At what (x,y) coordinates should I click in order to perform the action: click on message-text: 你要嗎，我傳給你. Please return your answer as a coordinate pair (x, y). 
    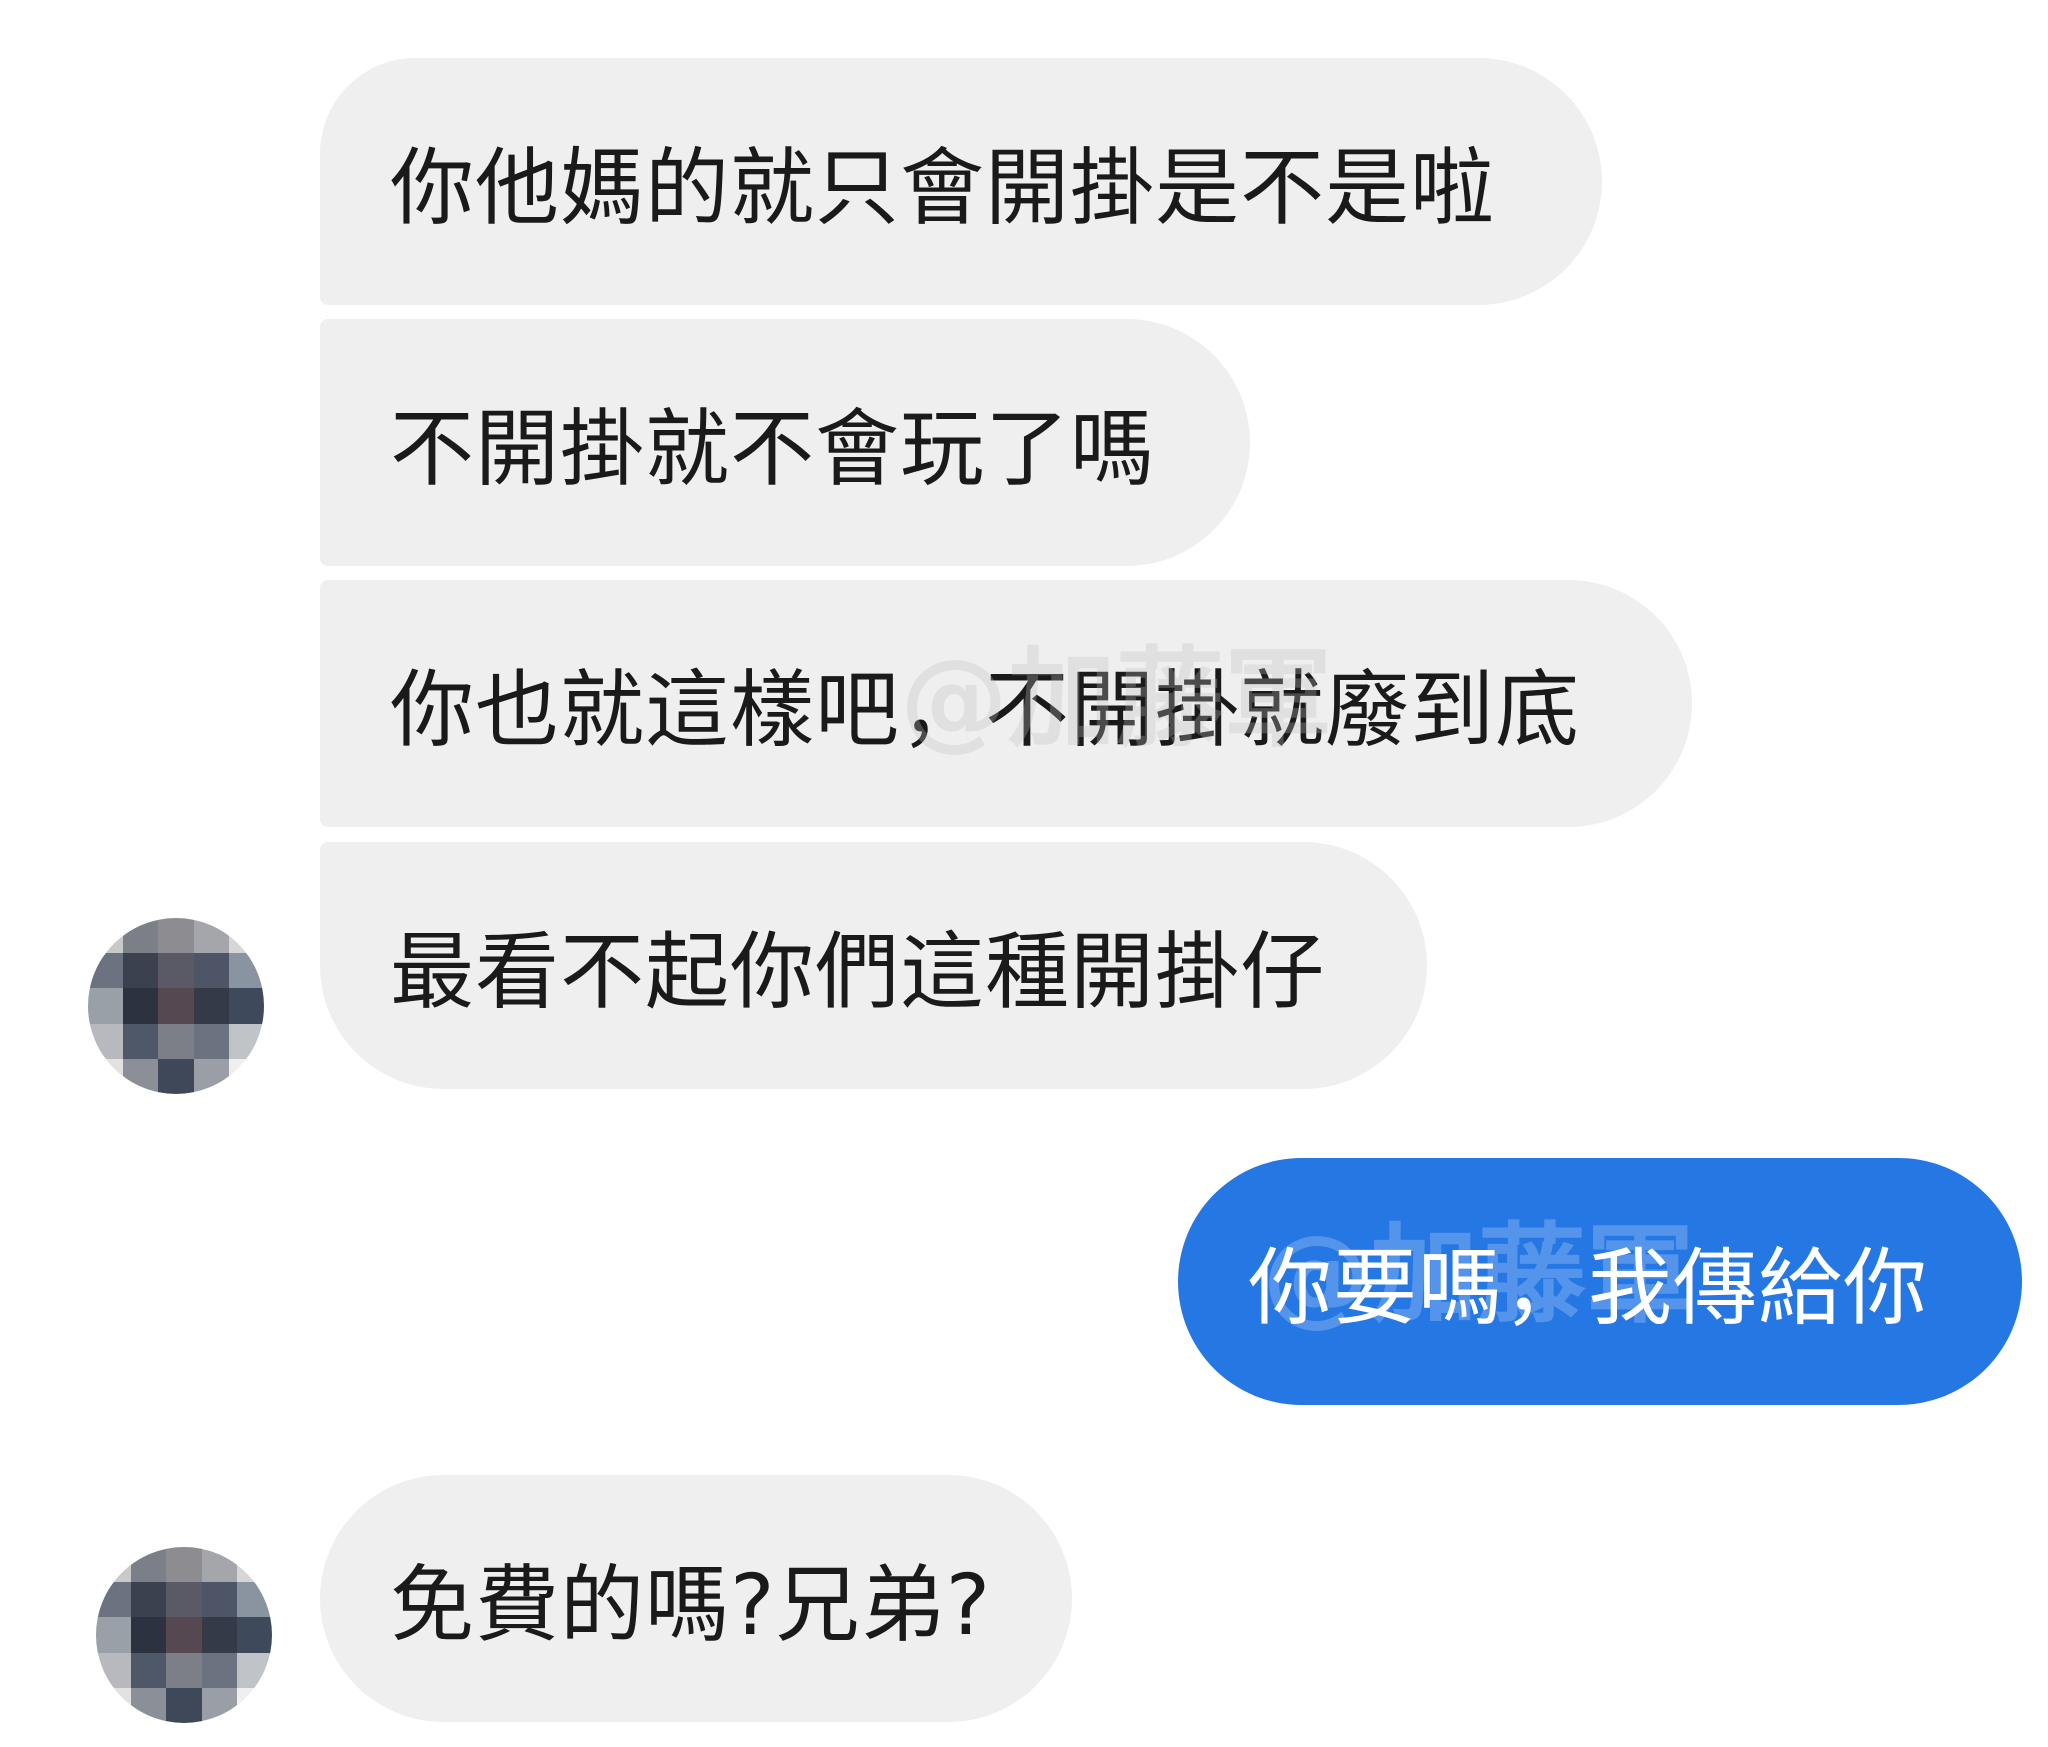
    Looking at the image, I should click on (1588, 1288).